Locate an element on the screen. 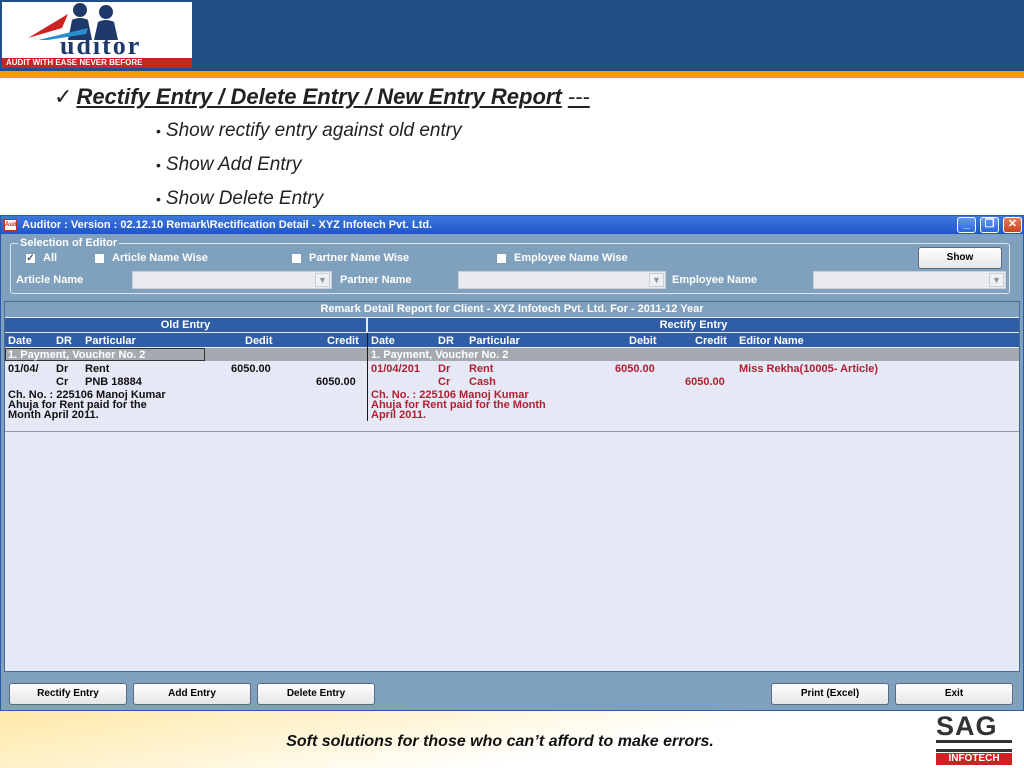 Image resolution: width=1024 pixels, height=768 pixels. employee-name-label: Employee Name is located at coordinates (714, 280).